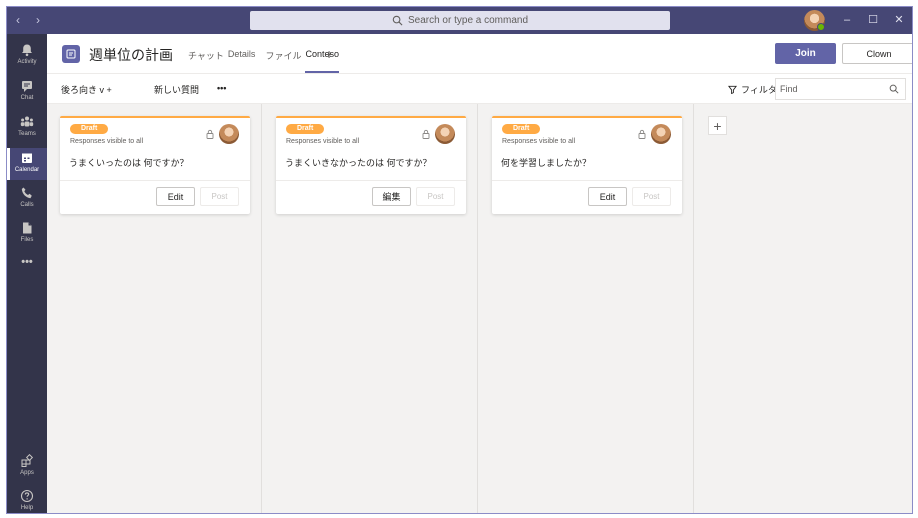 This screenshot has height=518, width=918. Describe the element at coordinates (263, 61) in the screenshot. I see `tab-bar: チャット Details ファイル Contoso` at that location.